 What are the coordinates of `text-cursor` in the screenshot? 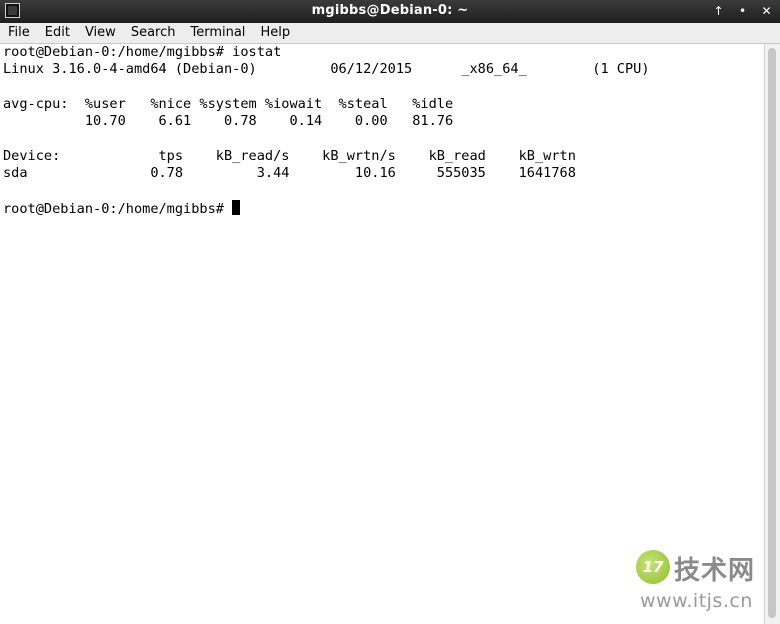 It's located at (236, 207).